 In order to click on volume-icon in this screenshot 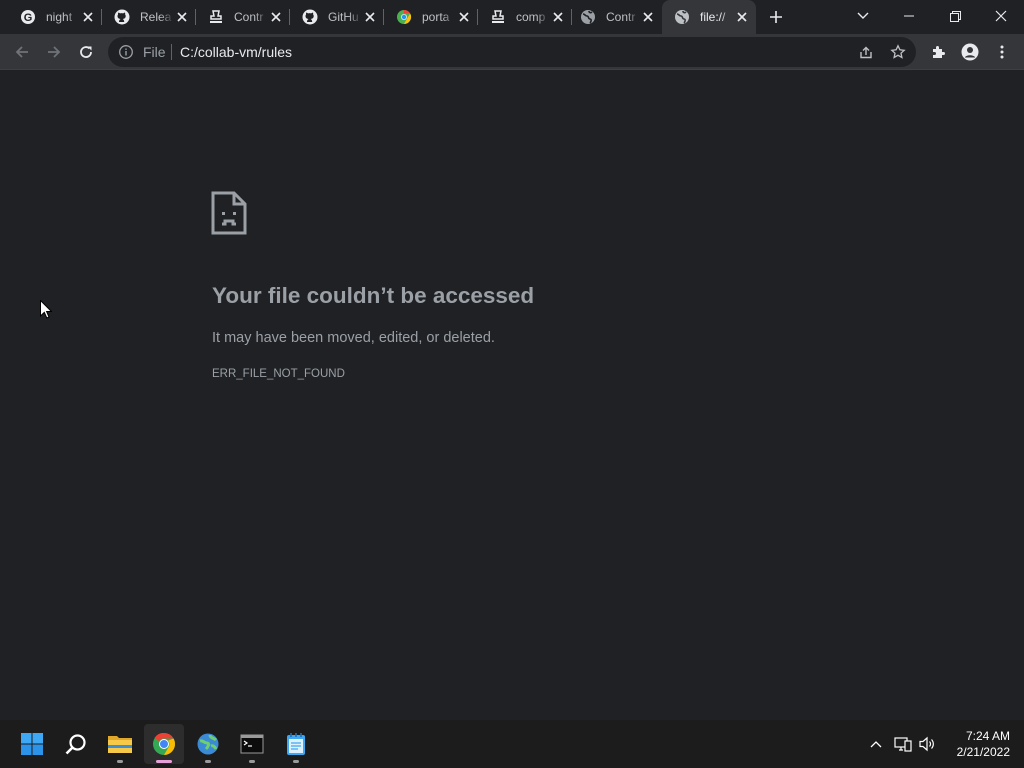, I will do `click(926, 744)`.